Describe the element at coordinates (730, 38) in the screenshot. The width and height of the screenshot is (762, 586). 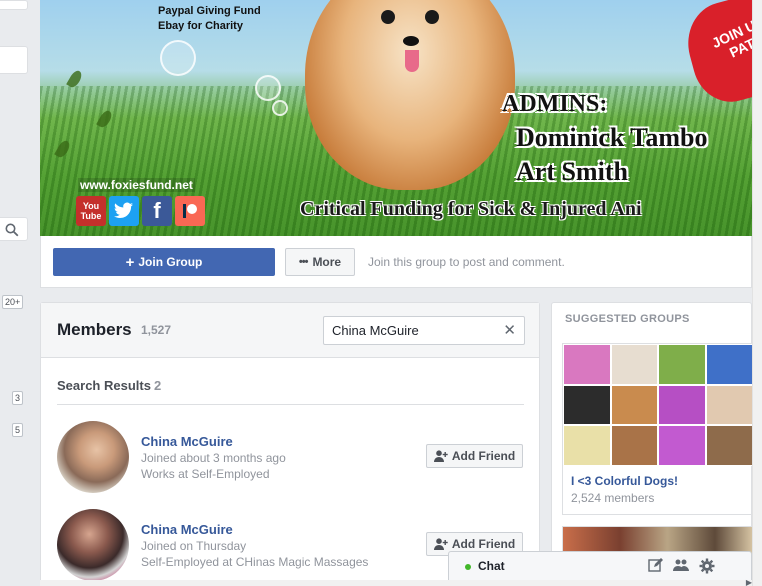
I see `splat-text: JOIN U PATR` at that location.